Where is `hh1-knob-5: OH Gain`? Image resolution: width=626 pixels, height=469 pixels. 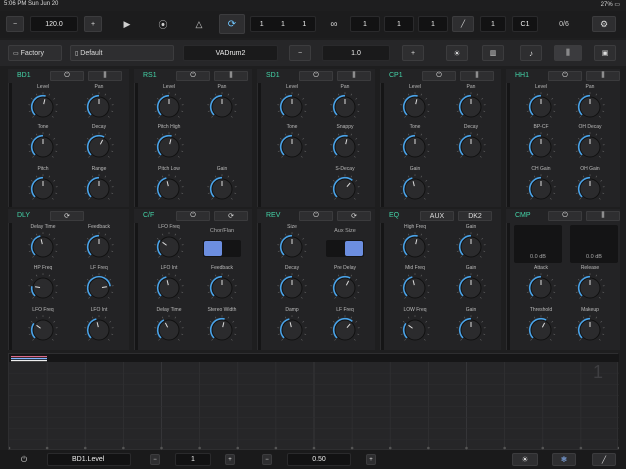 hh1-knob-5: OH Gain is located at coordinates (590, 188).